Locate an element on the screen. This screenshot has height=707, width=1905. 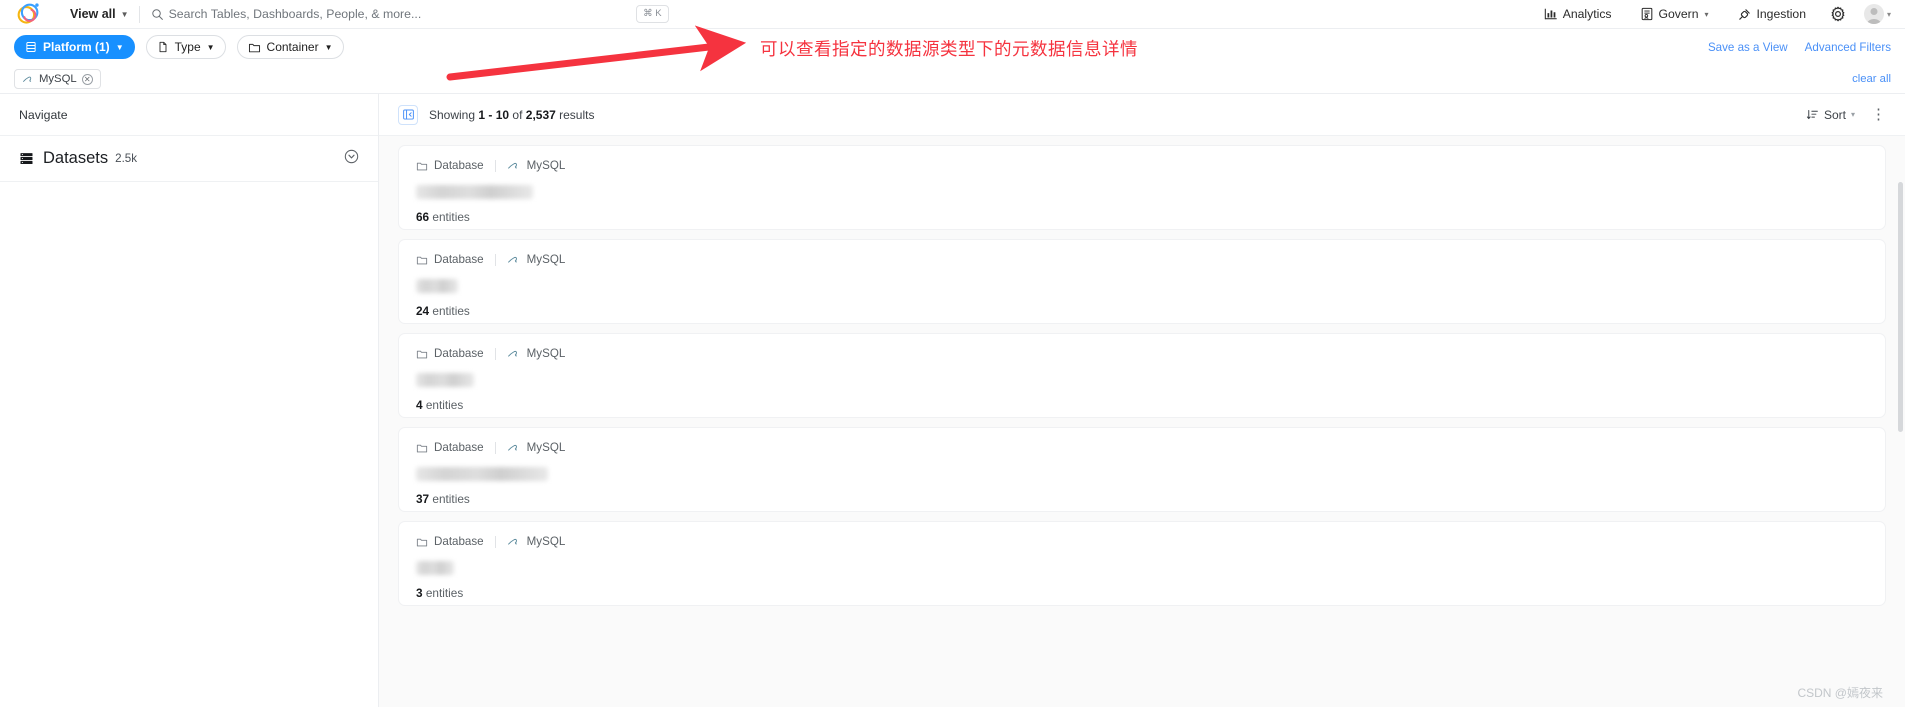
datahub-logo is located at coordinates (28, 13).